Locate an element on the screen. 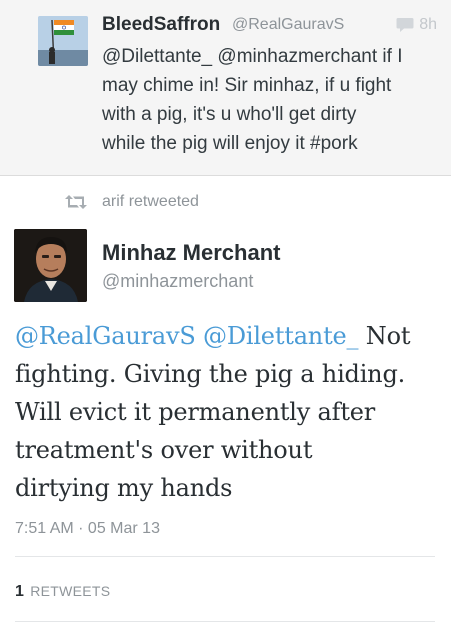 This screenshot has height=625, width=451. tweet-timestamp: 7:51 AM · 05 Mar 13 is located at coordinates (87, 528).